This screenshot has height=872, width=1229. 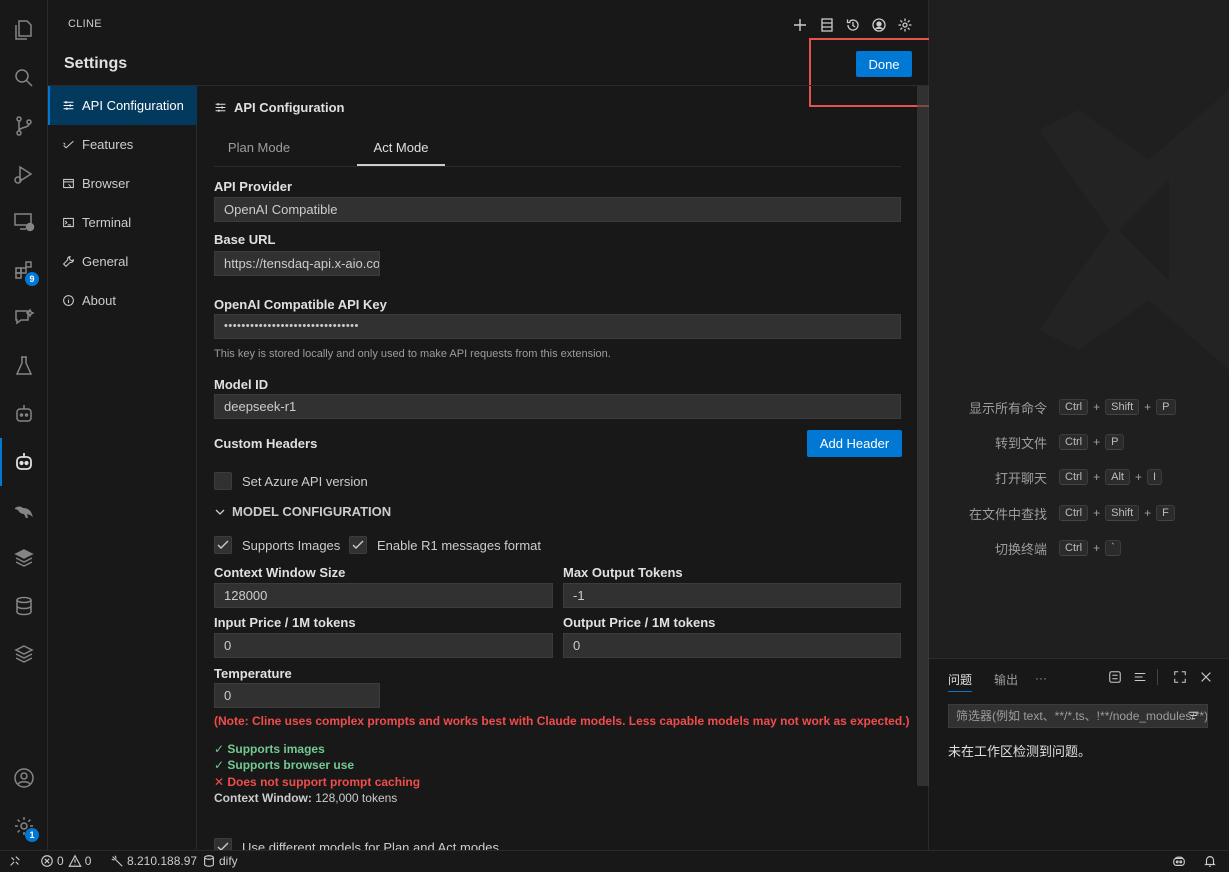 What do you see at coordinates (122, 144) in the screenshot?
I see `sidebar-item-features: Features` at bounding box center [122, 144].